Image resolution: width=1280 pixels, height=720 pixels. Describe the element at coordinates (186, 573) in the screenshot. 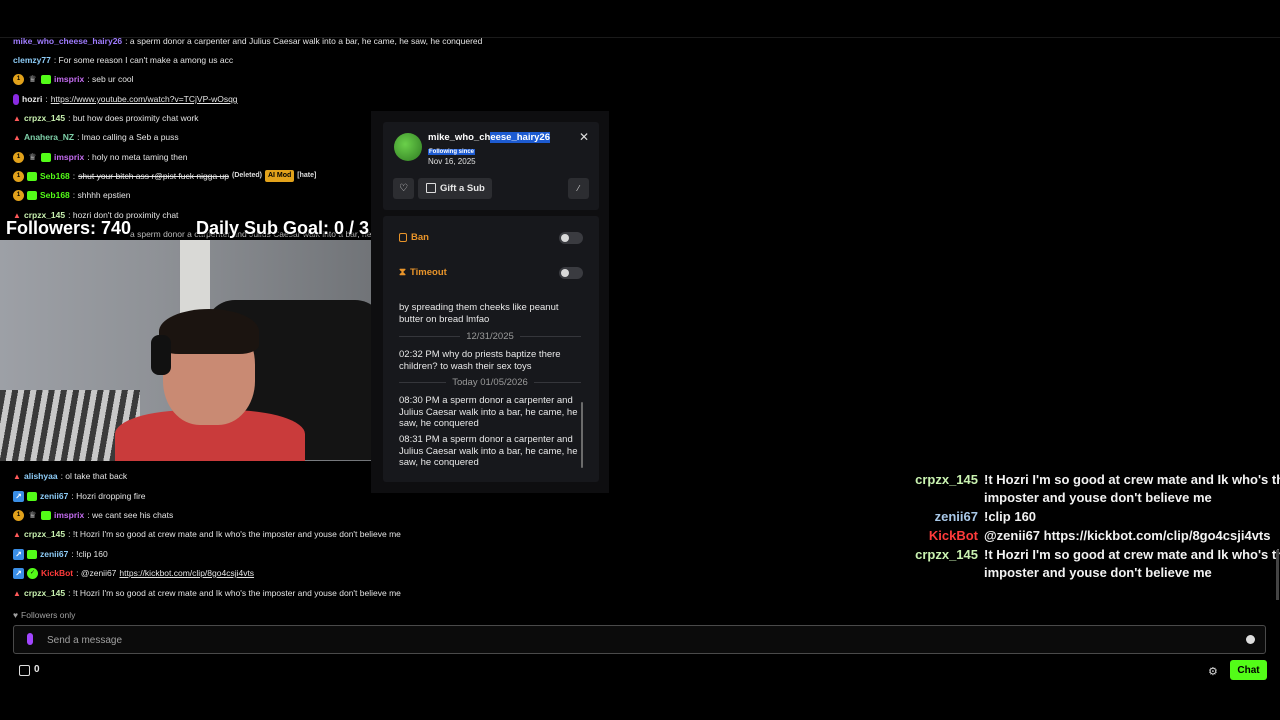

I see `chat-link: https://kickbot.com/clip/8go4csji4vts` at that location.